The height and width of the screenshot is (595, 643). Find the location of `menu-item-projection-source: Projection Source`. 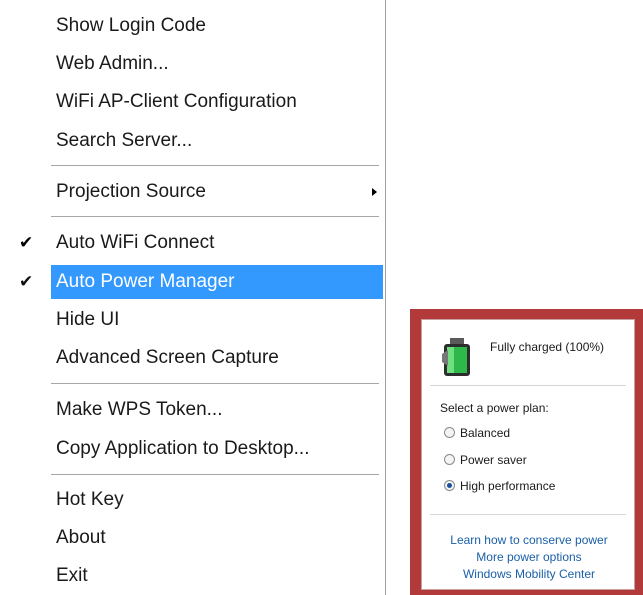

menu-item-projection-source: Projection Source is located at coordinates (191, 192).